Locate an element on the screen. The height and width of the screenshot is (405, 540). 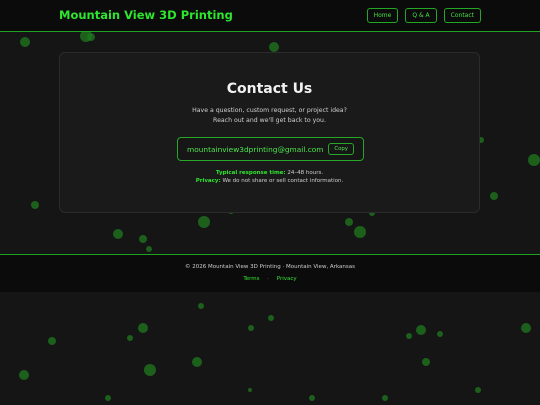
site-brand: Mountain View 3D Printing is located at coordinates (146, 15).